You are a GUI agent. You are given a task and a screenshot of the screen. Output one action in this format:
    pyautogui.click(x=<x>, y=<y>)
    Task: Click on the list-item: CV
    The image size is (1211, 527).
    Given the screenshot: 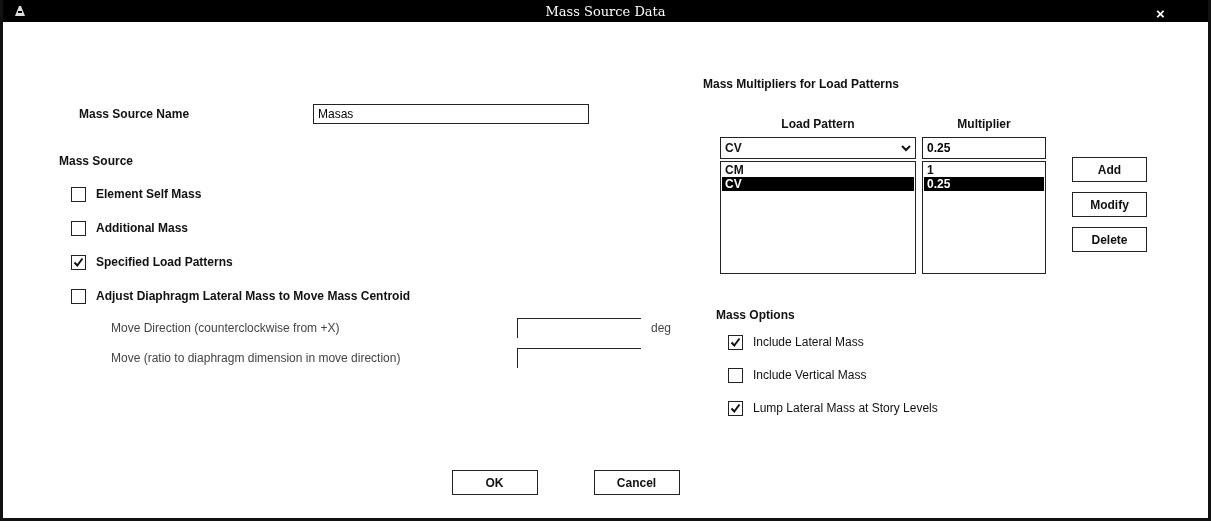 What is the action you would take?
    pyautogui.click(x=818, y=184)
    